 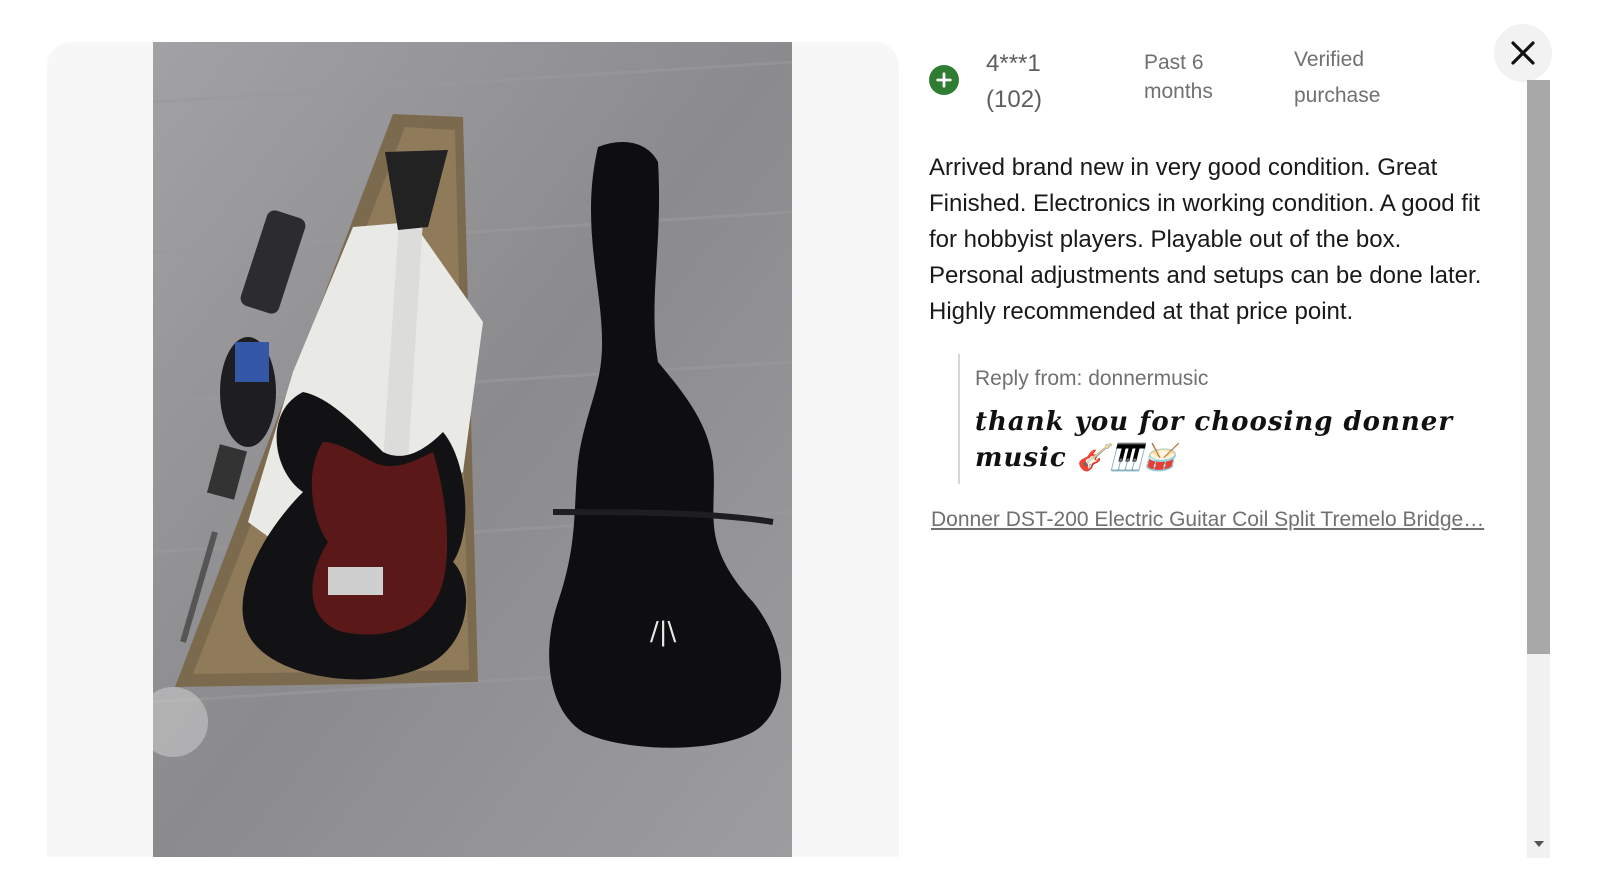 What do you see at coordinates (1178, 91) in the screenshot?
I see `review-time-line2: months` at bounding box center [1178, 91].